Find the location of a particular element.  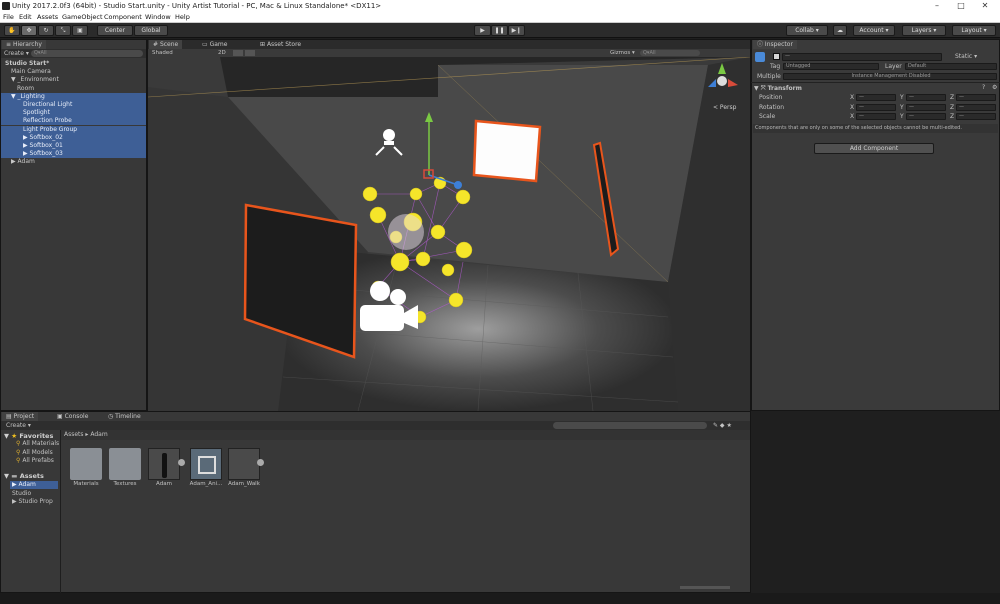

transform-header: ▼ ⤧ Transform is located at coordinates (778, 88).